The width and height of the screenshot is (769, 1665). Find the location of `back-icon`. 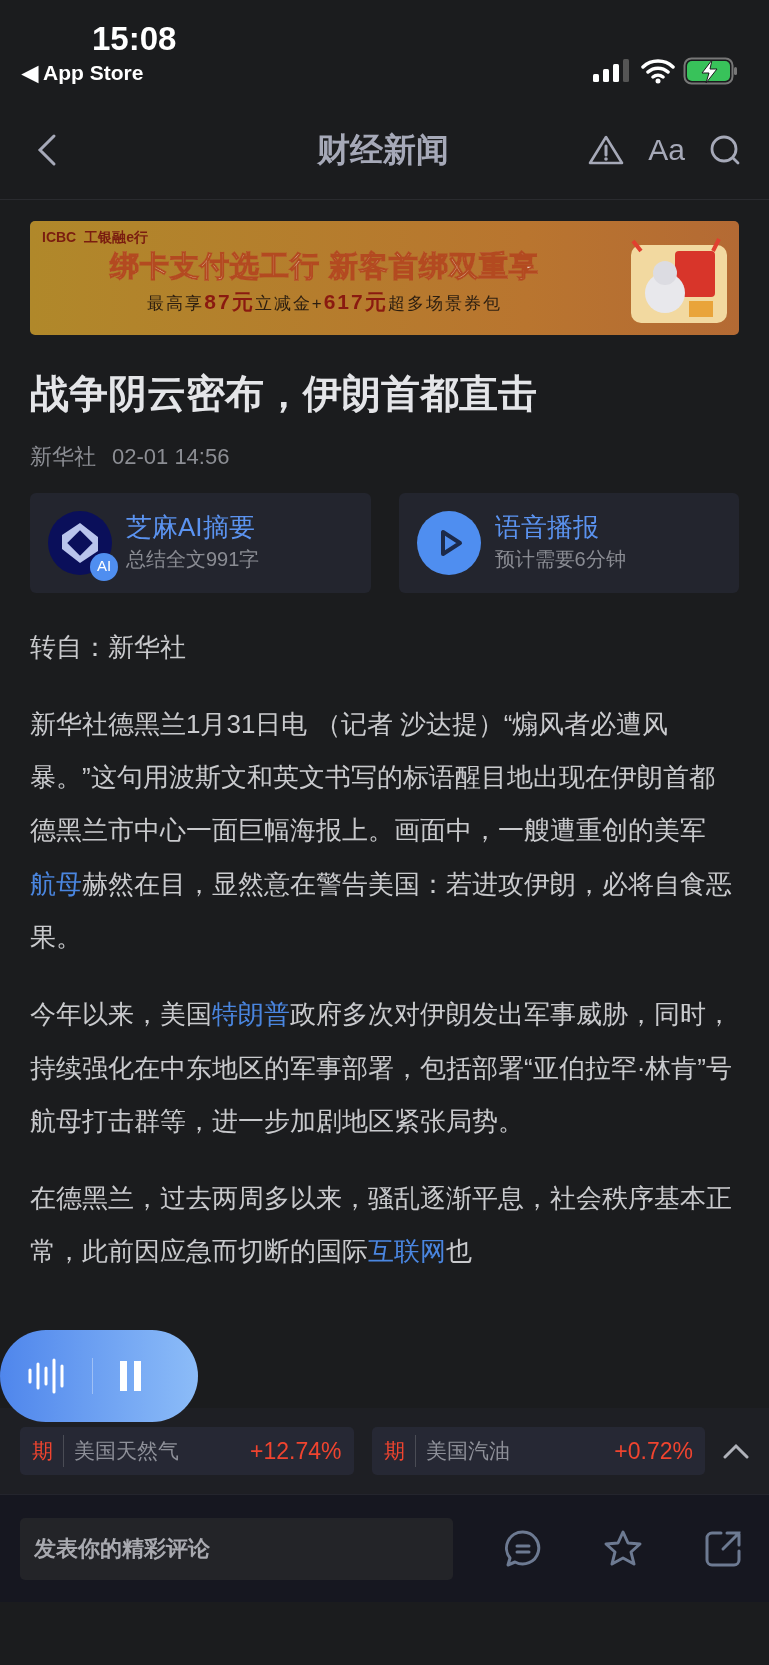

back-icon is located at coordinates (47, 149).